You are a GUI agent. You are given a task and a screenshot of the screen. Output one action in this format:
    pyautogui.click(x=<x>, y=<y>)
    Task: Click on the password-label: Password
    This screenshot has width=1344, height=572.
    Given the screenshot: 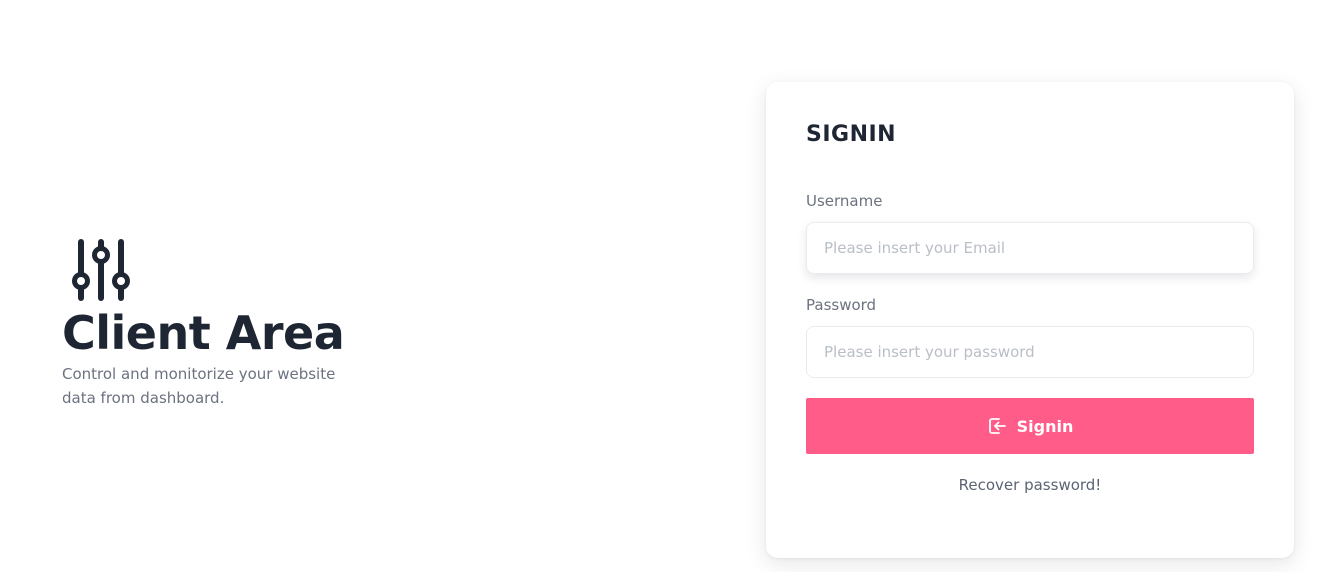 What is the action you would take?
    pyautogui.click(x=841, y=305)
    